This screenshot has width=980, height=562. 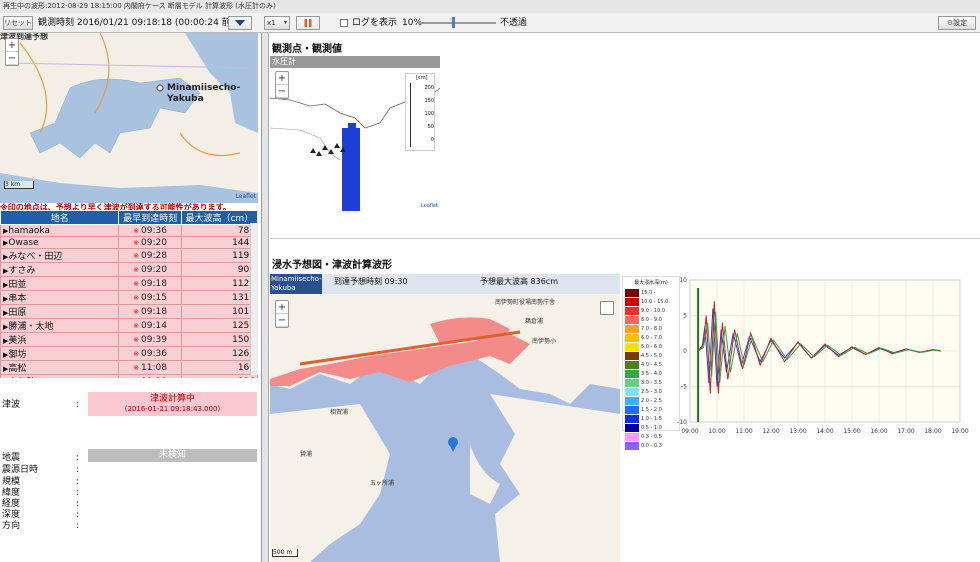 I want to click on calc-time: (2016-01-21 09:18:43.000), so click(x=172, y=409).